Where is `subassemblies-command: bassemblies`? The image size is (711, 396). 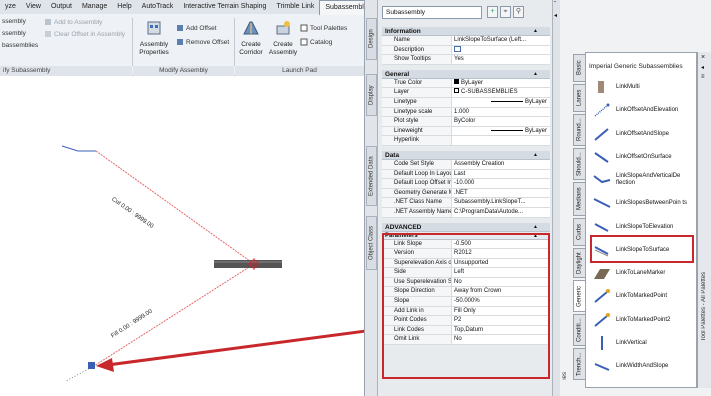
subassemblies-command: bassemblies is located at coordinates (20, 45).